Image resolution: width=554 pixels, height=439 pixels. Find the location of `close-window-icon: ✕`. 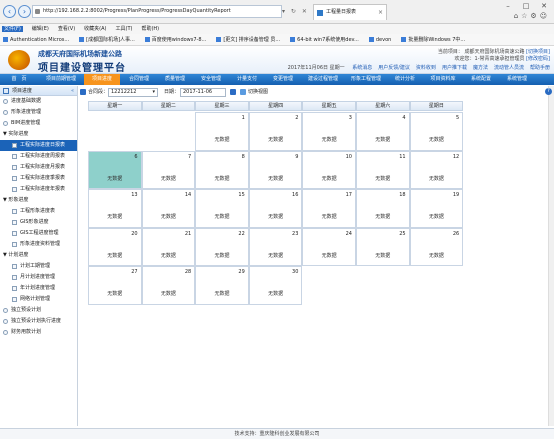

close-window-icon: ✕ is located at coordinates (544, 6).